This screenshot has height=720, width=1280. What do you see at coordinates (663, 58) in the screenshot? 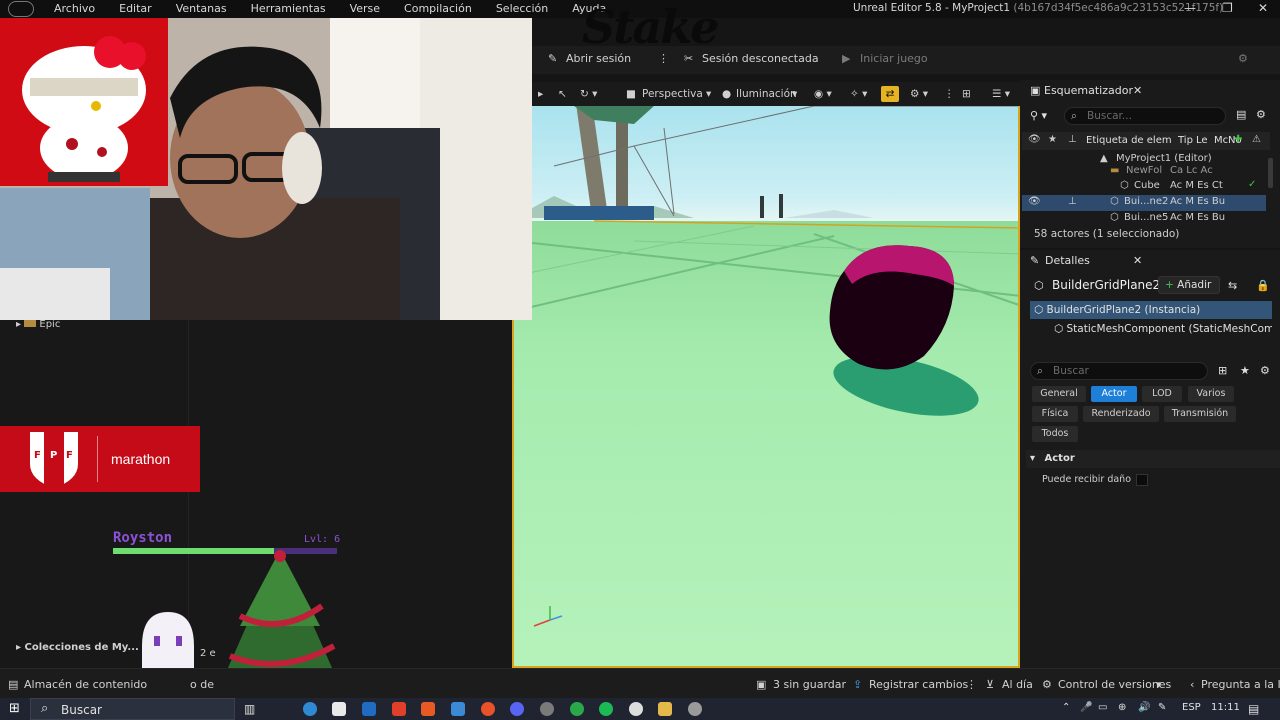
I see `kebab-menu-icon: ⋮` at bounding box center [663, 58].